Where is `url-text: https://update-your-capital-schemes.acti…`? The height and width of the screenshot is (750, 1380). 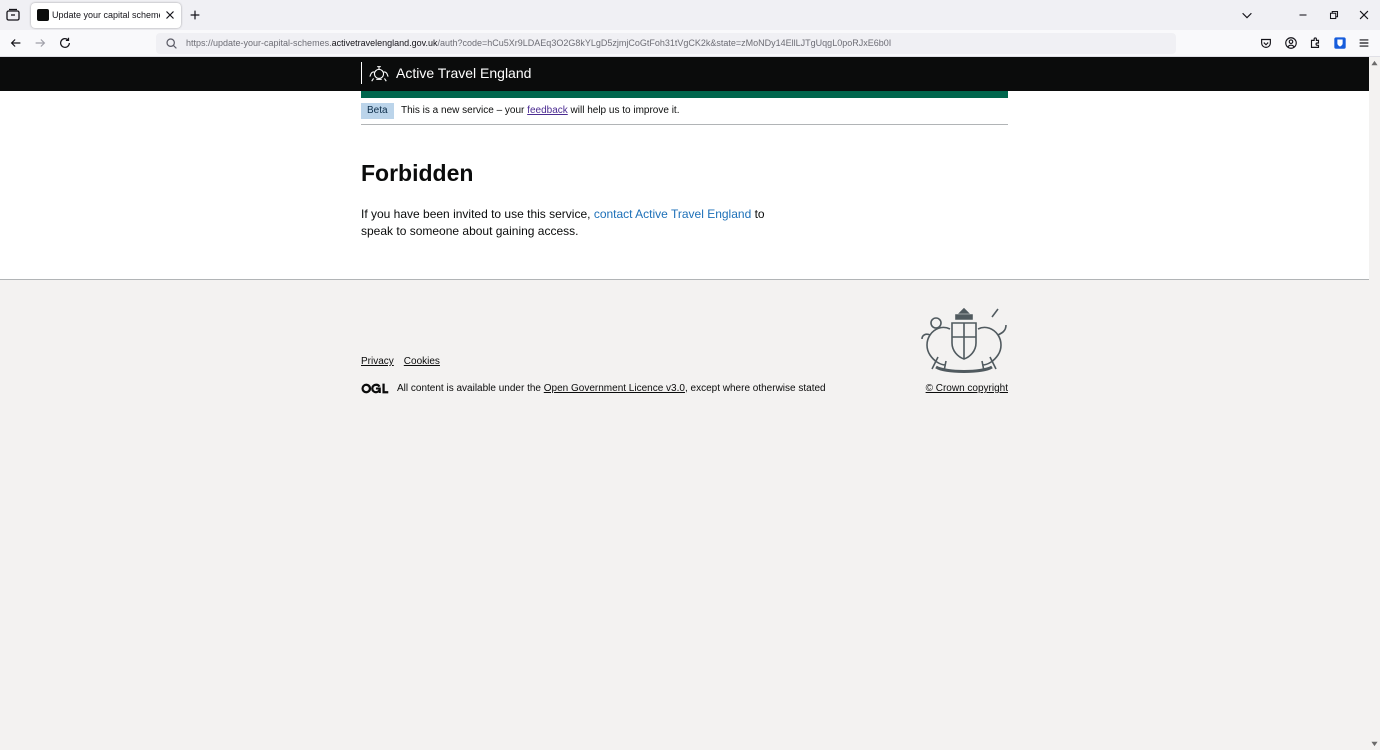 url-text: https://update-your-capital-schemes.acti… is located at coordinates (539, 43).